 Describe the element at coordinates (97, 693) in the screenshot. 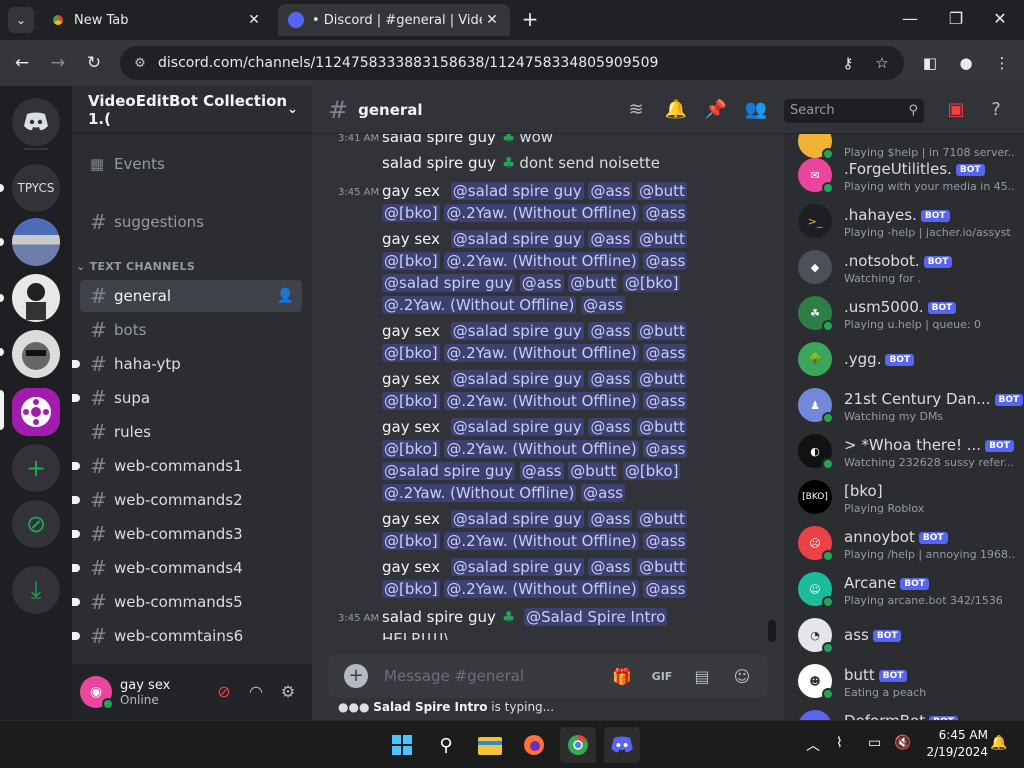

I see `avatar: ◉` at that location.